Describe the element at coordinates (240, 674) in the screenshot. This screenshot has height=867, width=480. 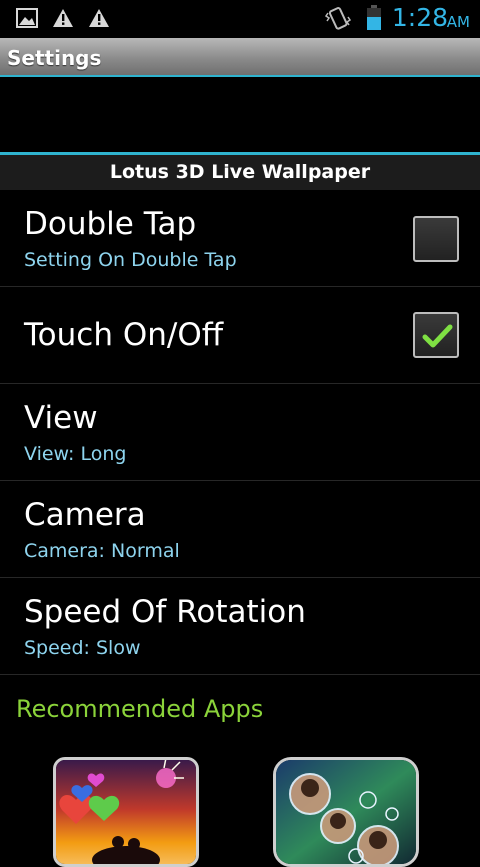
I see `divider` at that location.